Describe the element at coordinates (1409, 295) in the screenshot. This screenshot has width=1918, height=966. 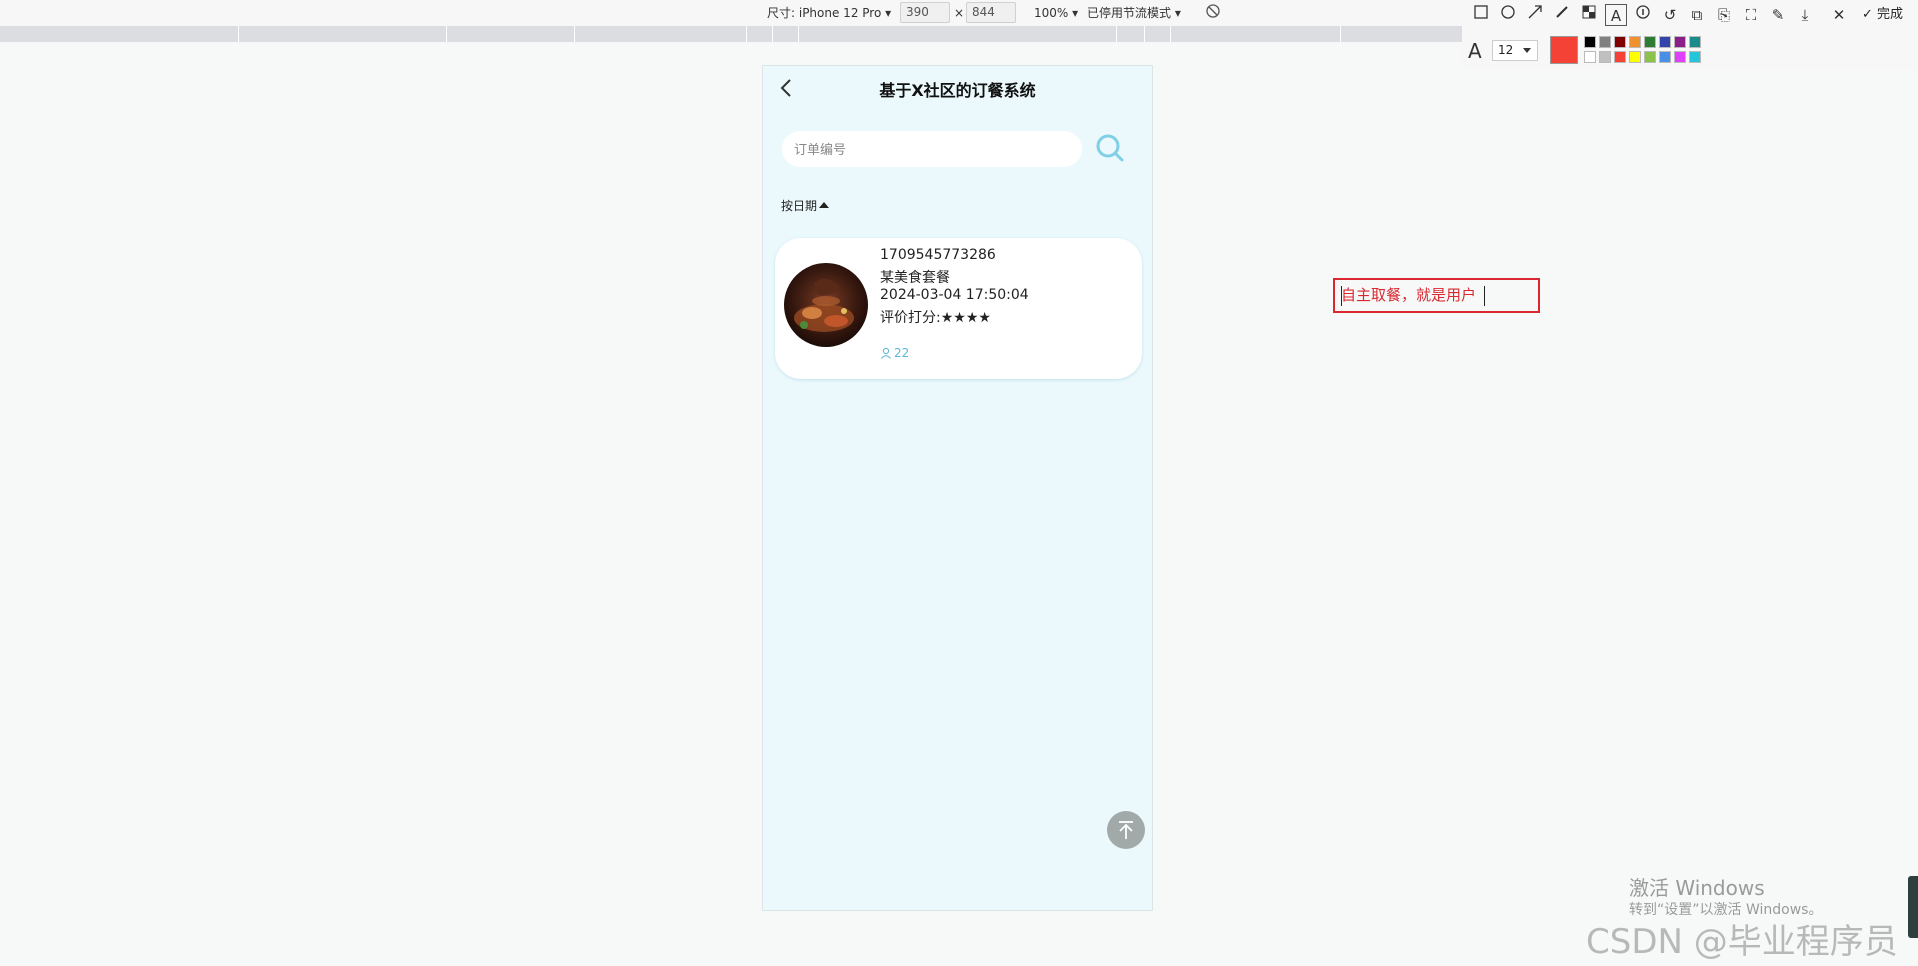
I see `annotation-text: 自主取餐，就是用户` at that location.